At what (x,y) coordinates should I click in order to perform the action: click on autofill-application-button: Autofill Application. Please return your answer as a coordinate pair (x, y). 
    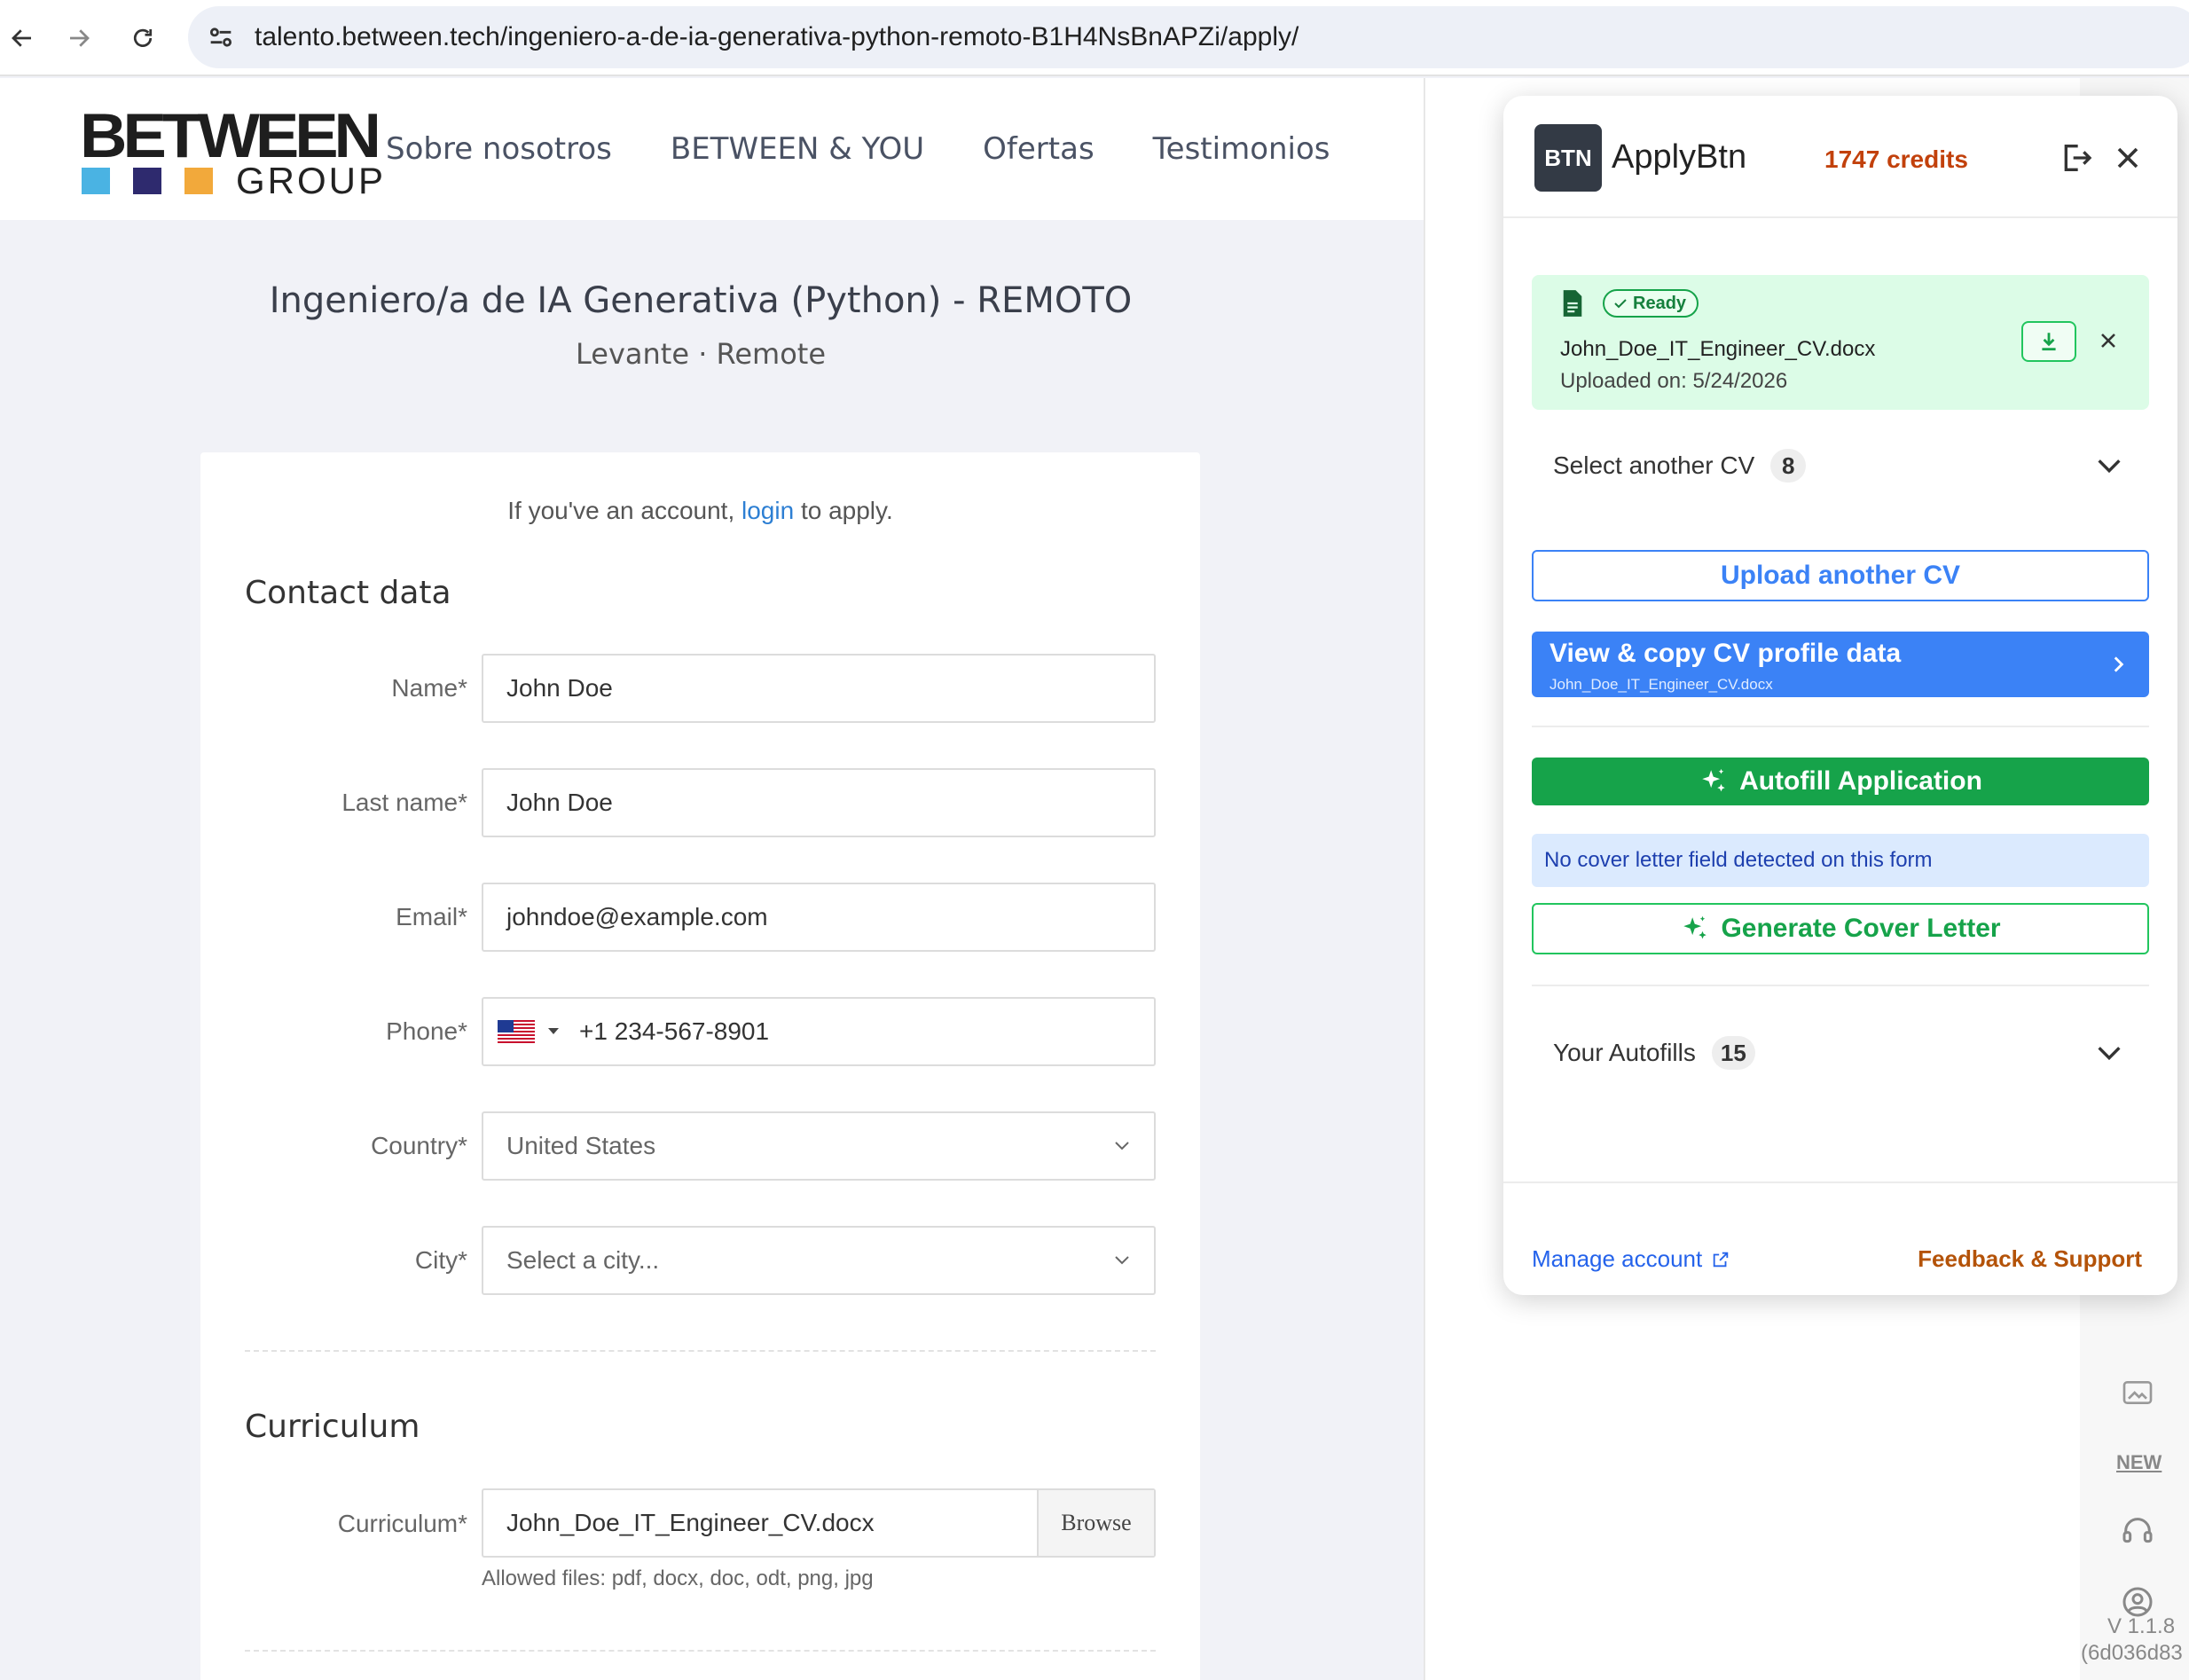
    Looking at the image, I should click on (1841, 781).